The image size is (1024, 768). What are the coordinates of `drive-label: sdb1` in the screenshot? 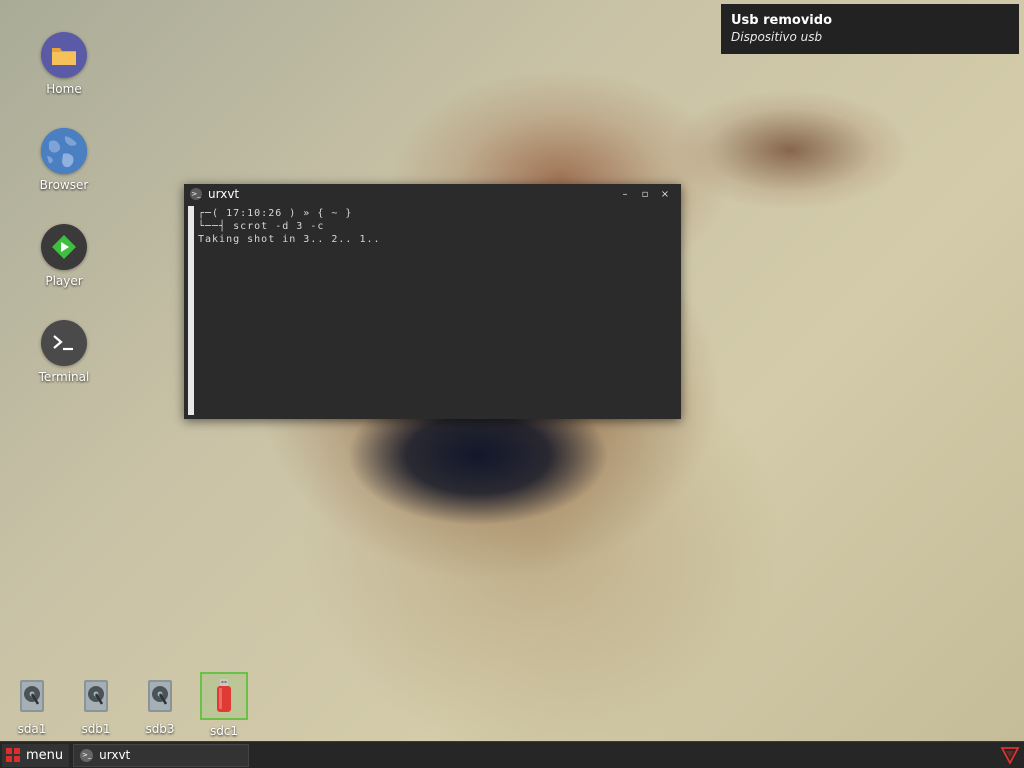 It's located at (96, 729).